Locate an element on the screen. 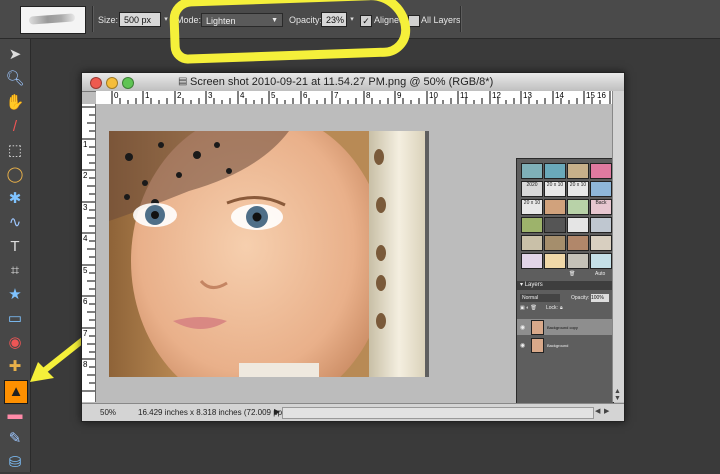 The width and height of the screenshot is (720, 474). close-button is located at coordinates (96, 83).